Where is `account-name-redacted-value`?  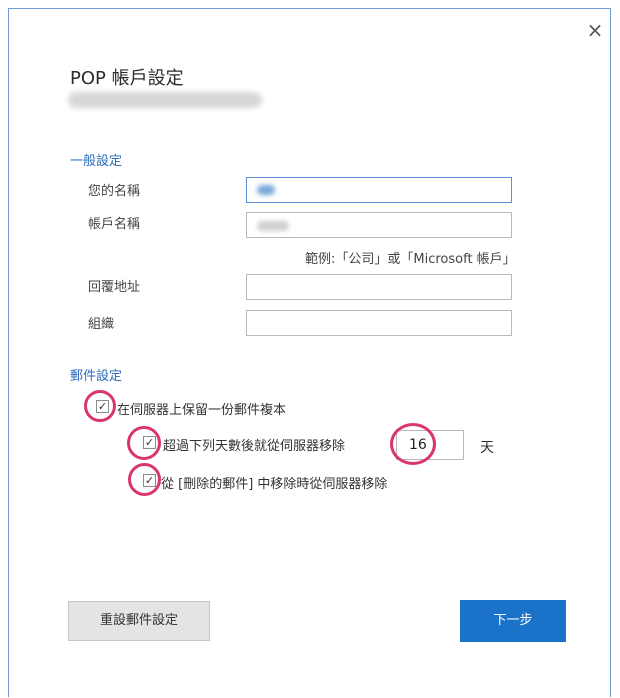 account-name-redacted-value is located at coordinates (273, 226).